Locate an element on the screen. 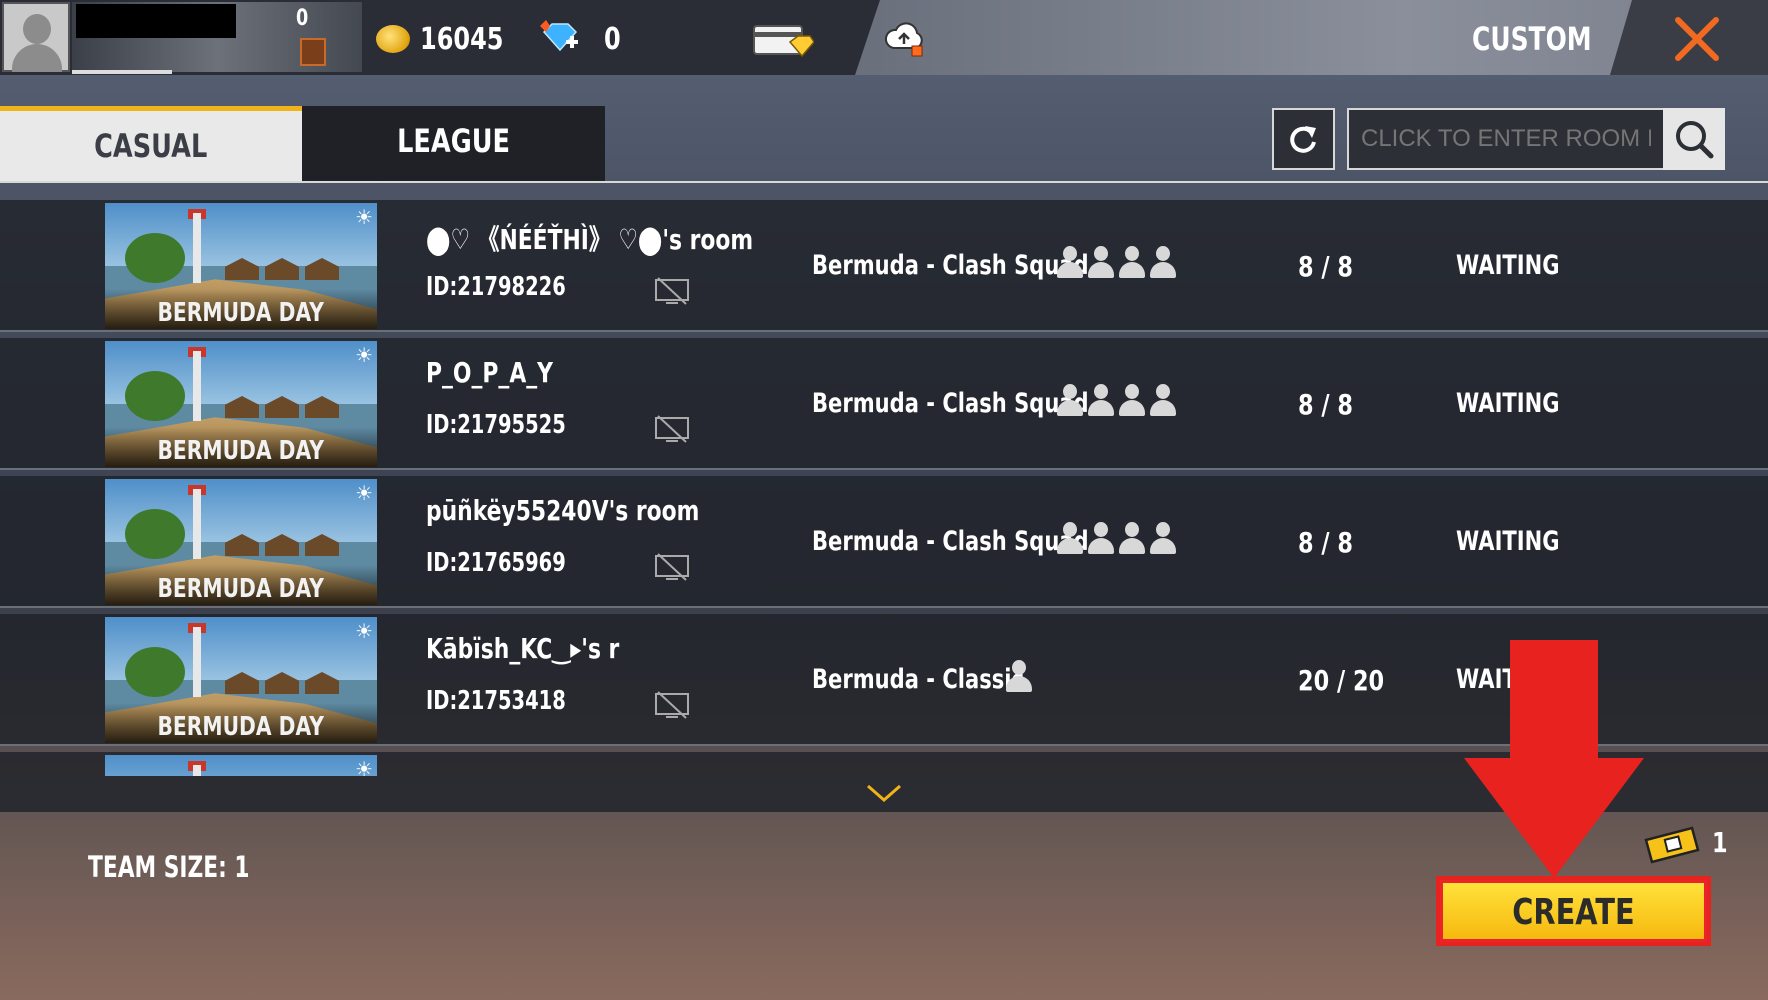 The width and height of the screenshot is (1768, 1000). tab-casual: CASUAL is located at coordinates (151, 144).